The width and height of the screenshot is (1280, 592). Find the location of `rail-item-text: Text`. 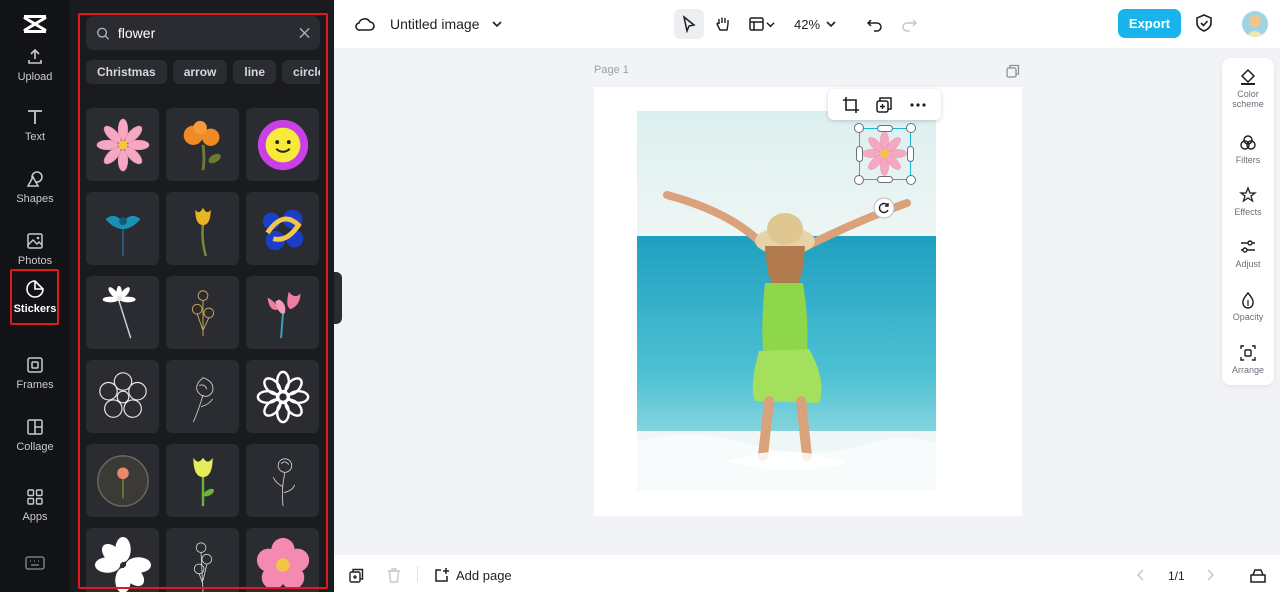

rail-item-text: Text is located at coordinates (35, 125).